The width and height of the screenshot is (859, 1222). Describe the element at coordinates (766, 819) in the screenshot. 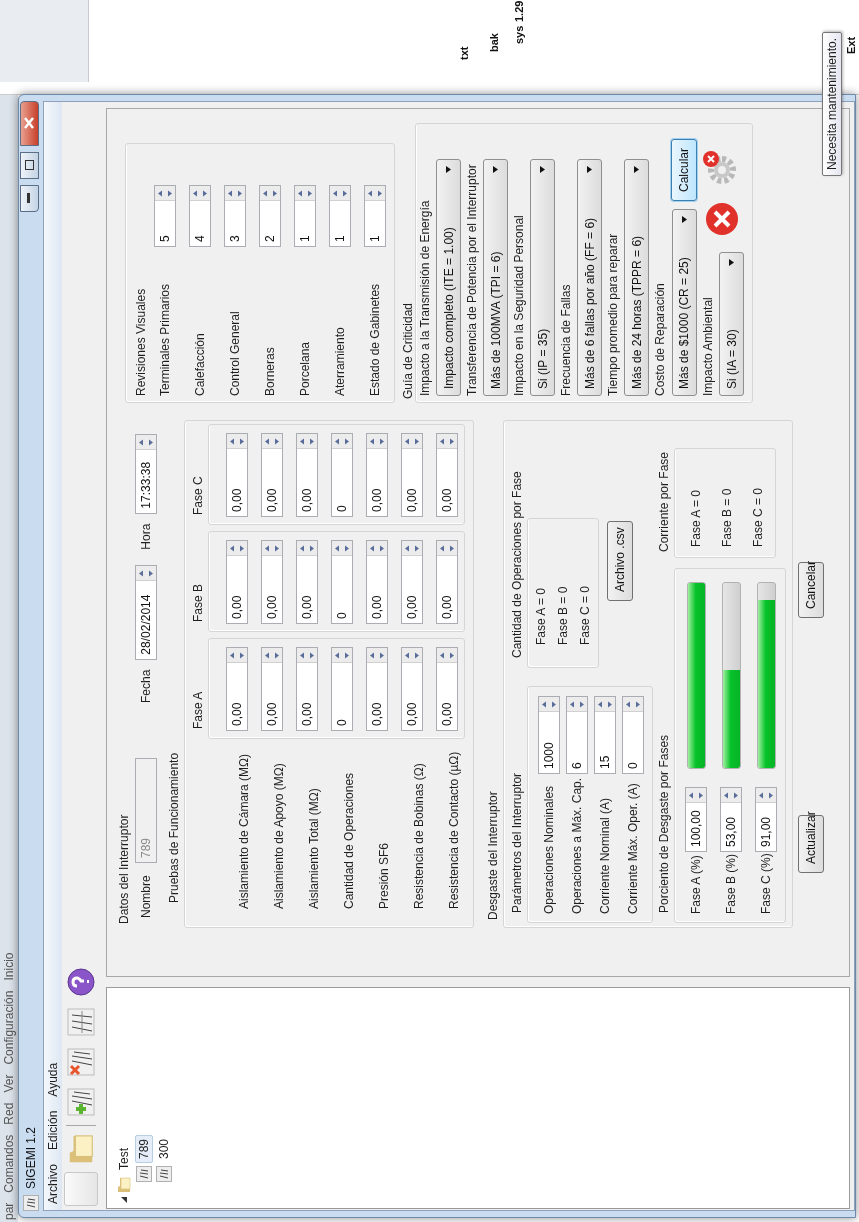

I see `number-field: 91,00` at that location.